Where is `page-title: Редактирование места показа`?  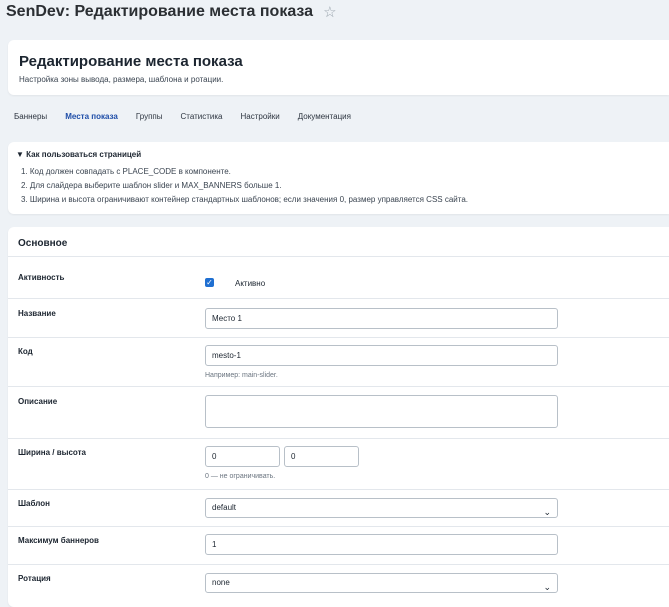 page-title: Редактирование места показа is located at coordinates (131, 61).